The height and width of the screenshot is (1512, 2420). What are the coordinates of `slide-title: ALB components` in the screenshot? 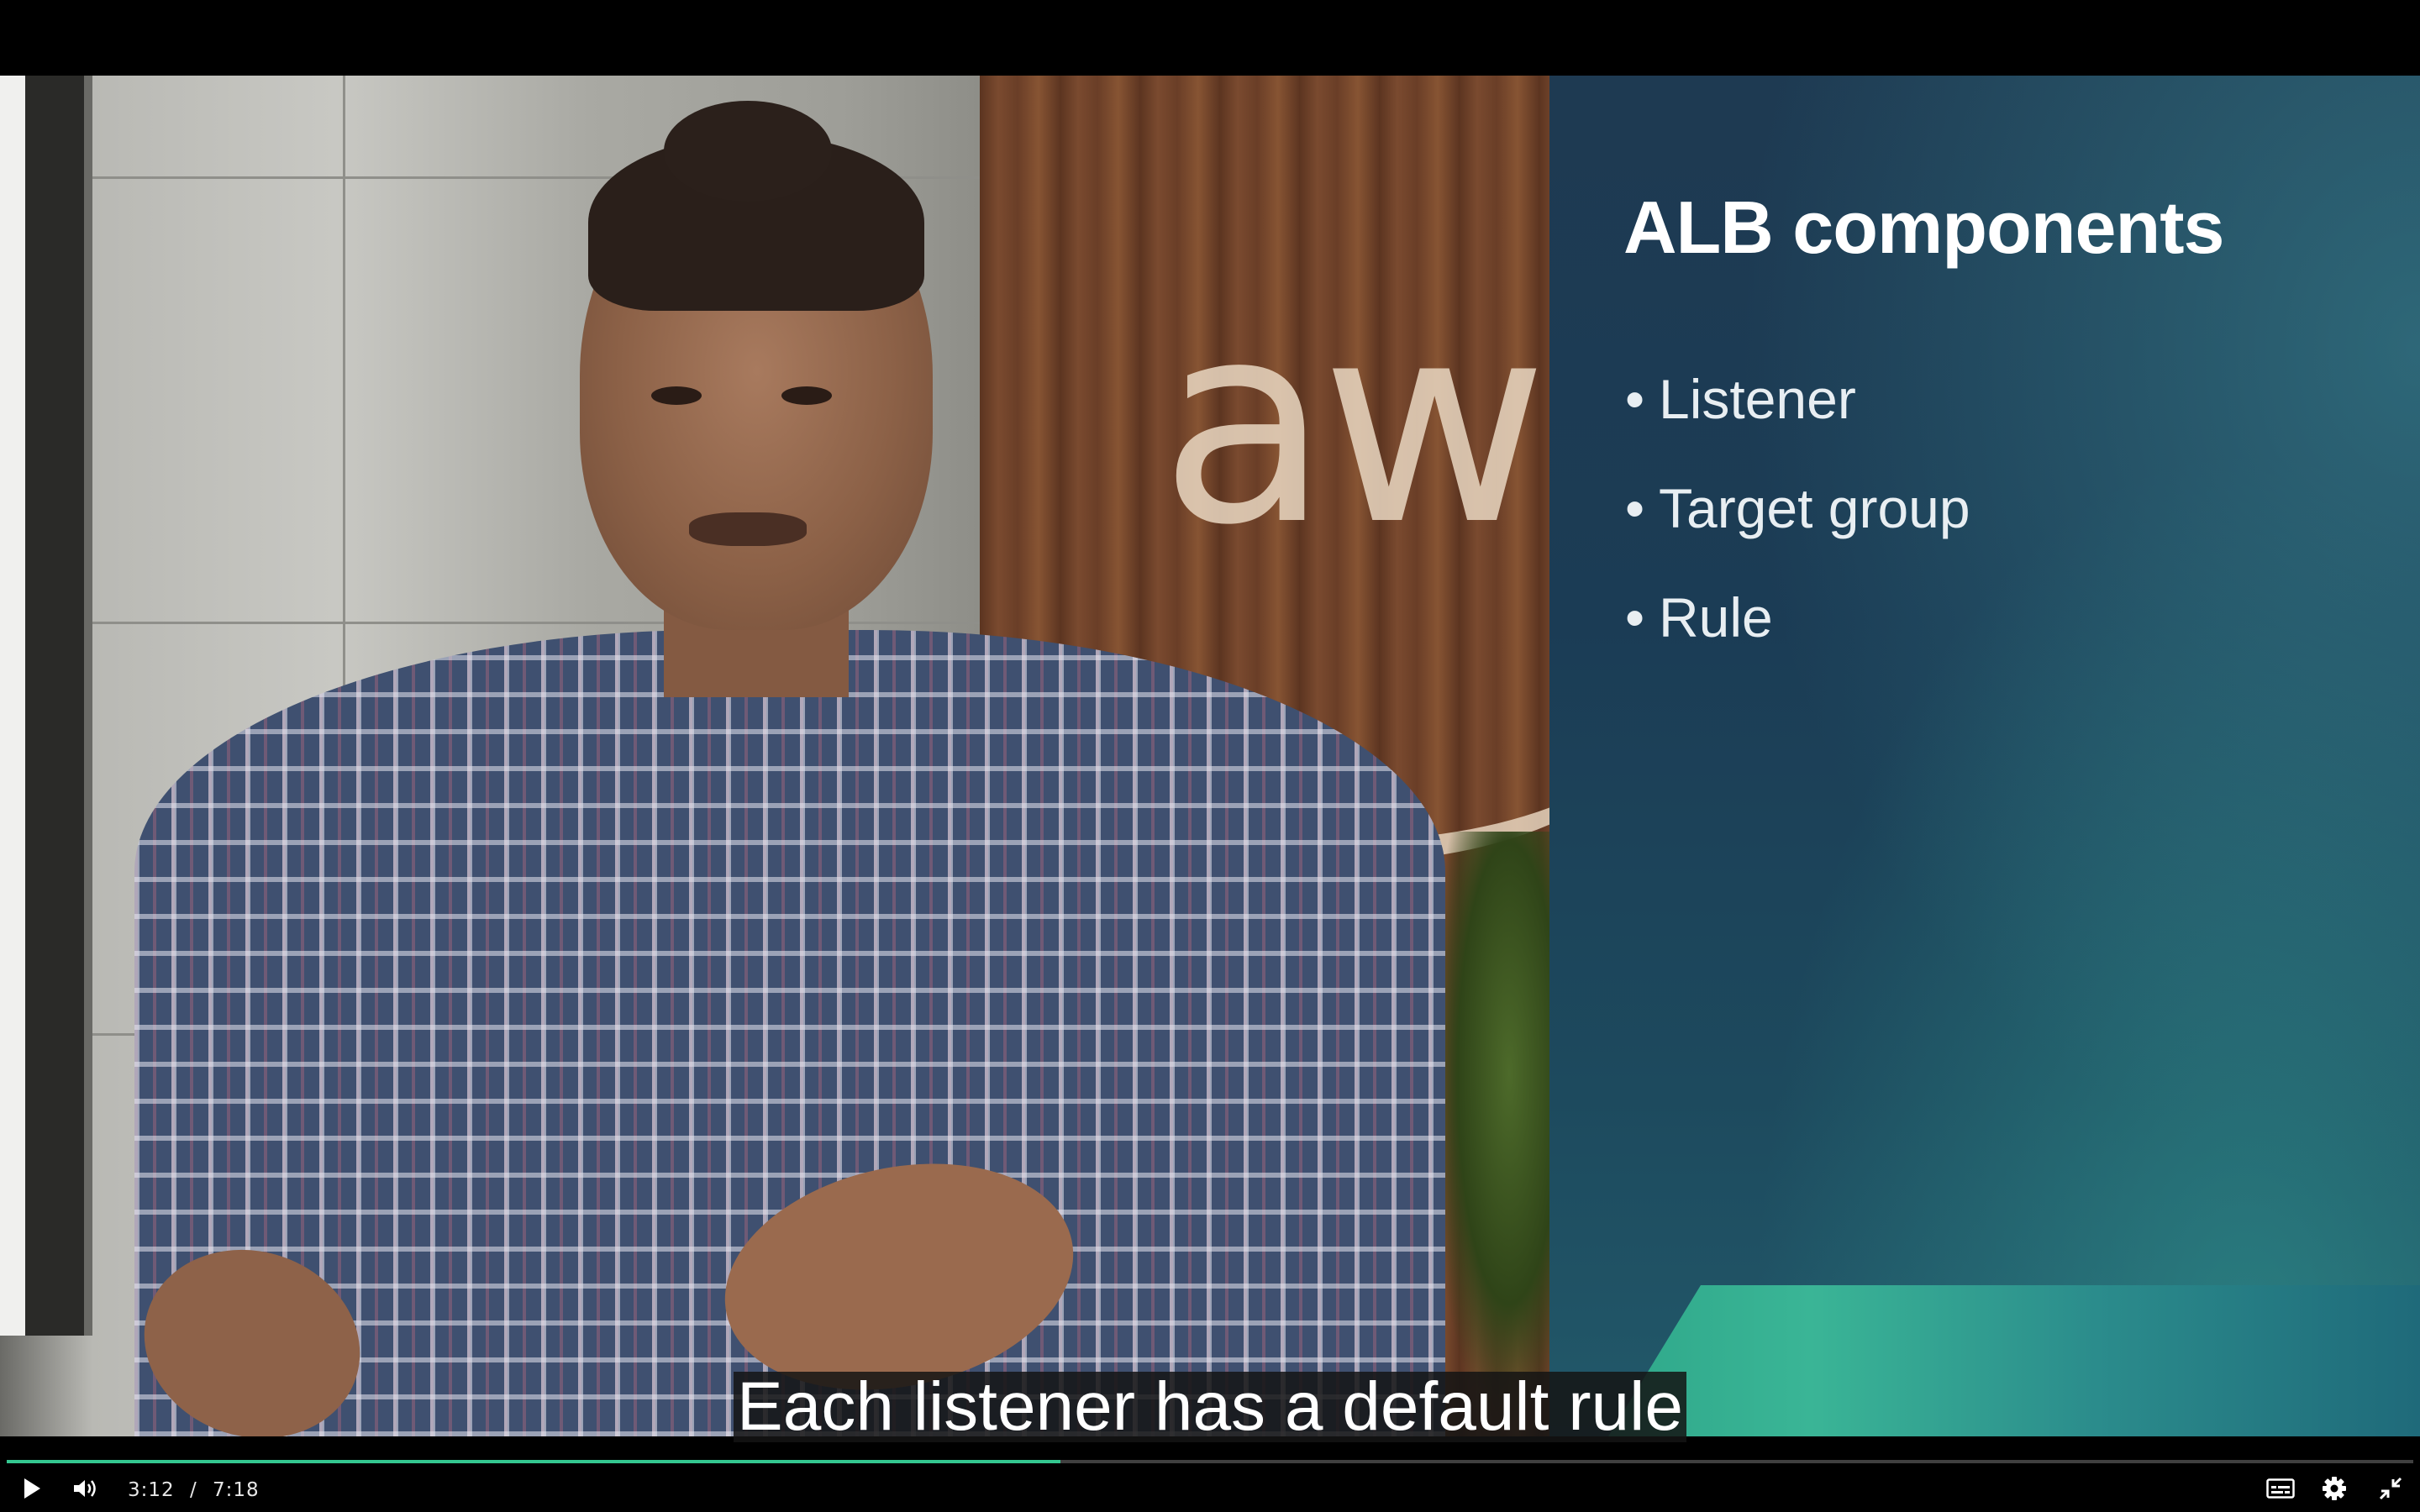 It's located at (1923, 227).